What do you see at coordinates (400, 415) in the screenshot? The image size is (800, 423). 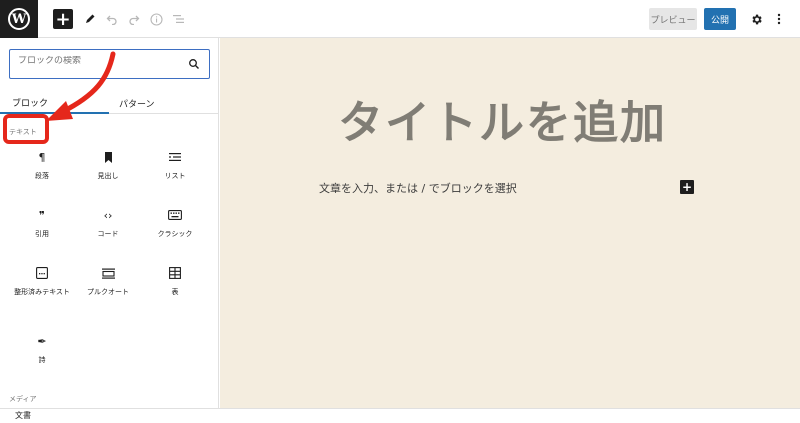 I see `editor-footer: 文書` at bounding box center [400, 415].